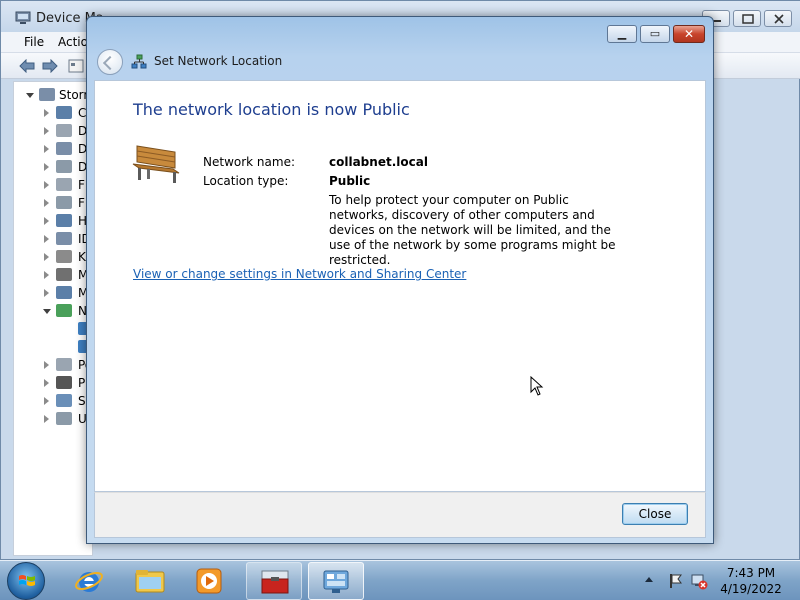  I want to click on tree-item-keyboard: K, so click(53, 257).